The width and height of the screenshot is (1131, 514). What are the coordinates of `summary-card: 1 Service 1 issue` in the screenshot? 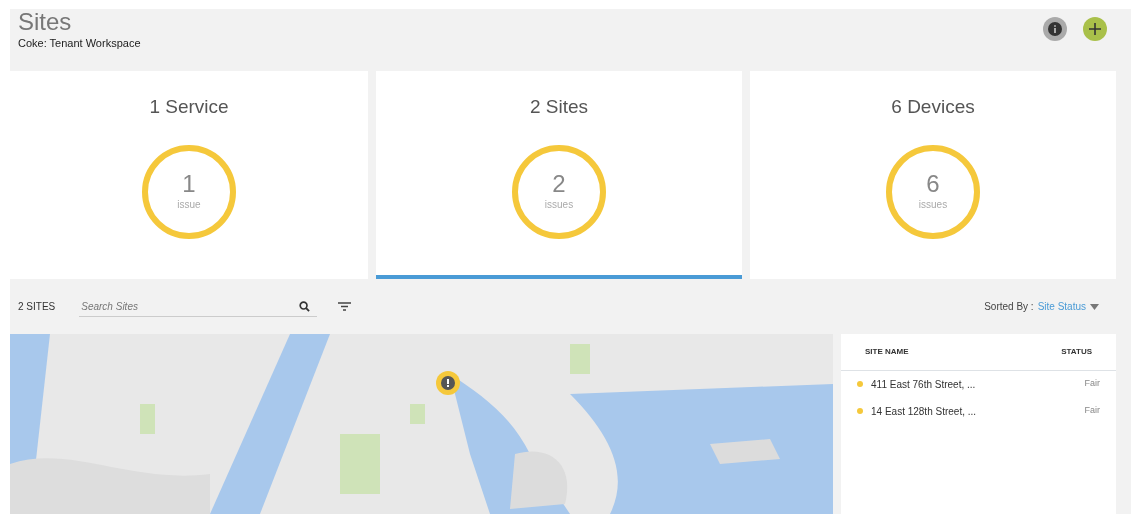 It's located at (189, 175).